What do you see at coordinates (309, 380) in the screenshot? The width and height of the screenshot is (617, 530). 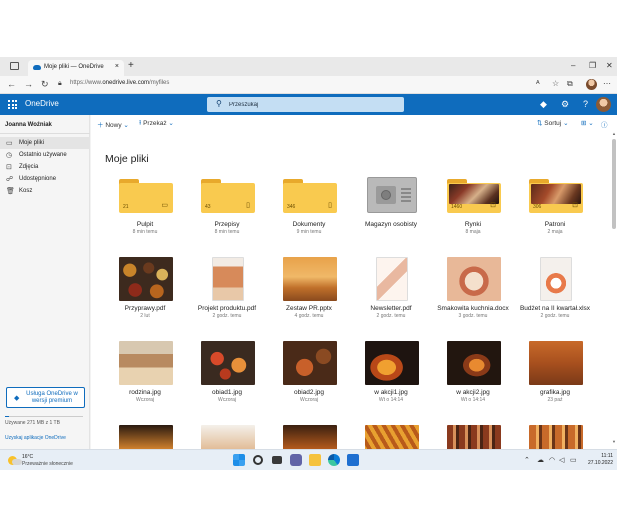 I see `file-item: obiad2.jpg Wczoraj` at bounding box center [309, 380].